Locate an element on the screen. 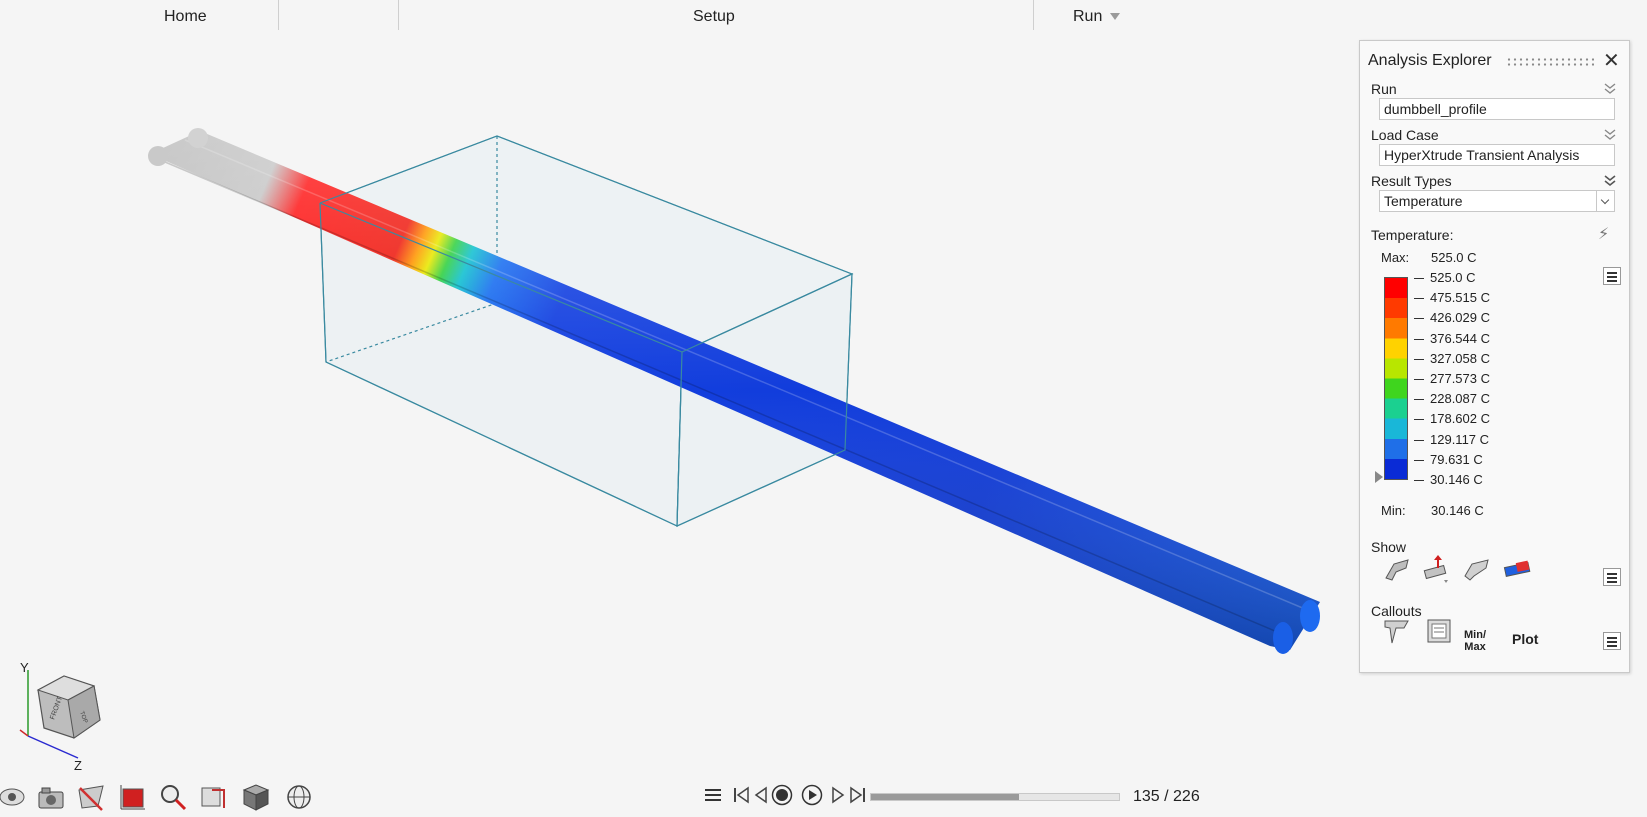  loadcase-label: Load Case is located at coordinates (1405, 135).